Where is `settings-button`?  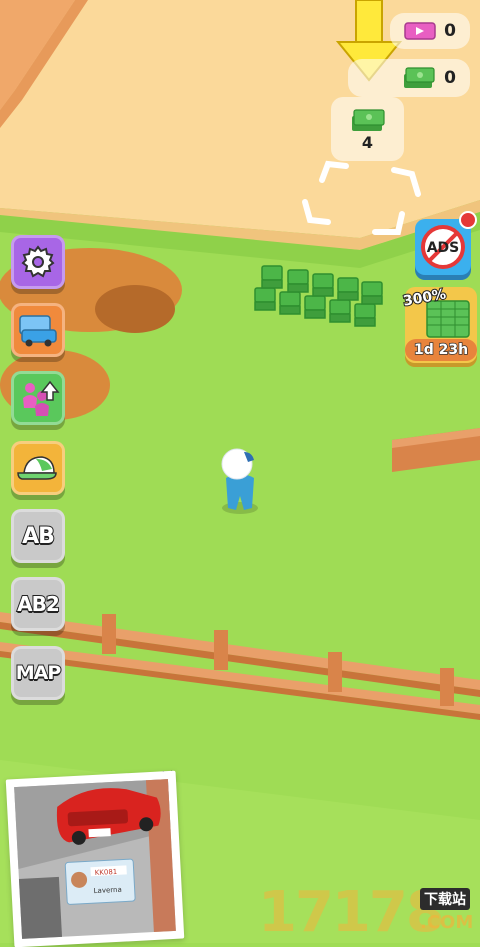
settings-button is located at coordinates (38, 262).